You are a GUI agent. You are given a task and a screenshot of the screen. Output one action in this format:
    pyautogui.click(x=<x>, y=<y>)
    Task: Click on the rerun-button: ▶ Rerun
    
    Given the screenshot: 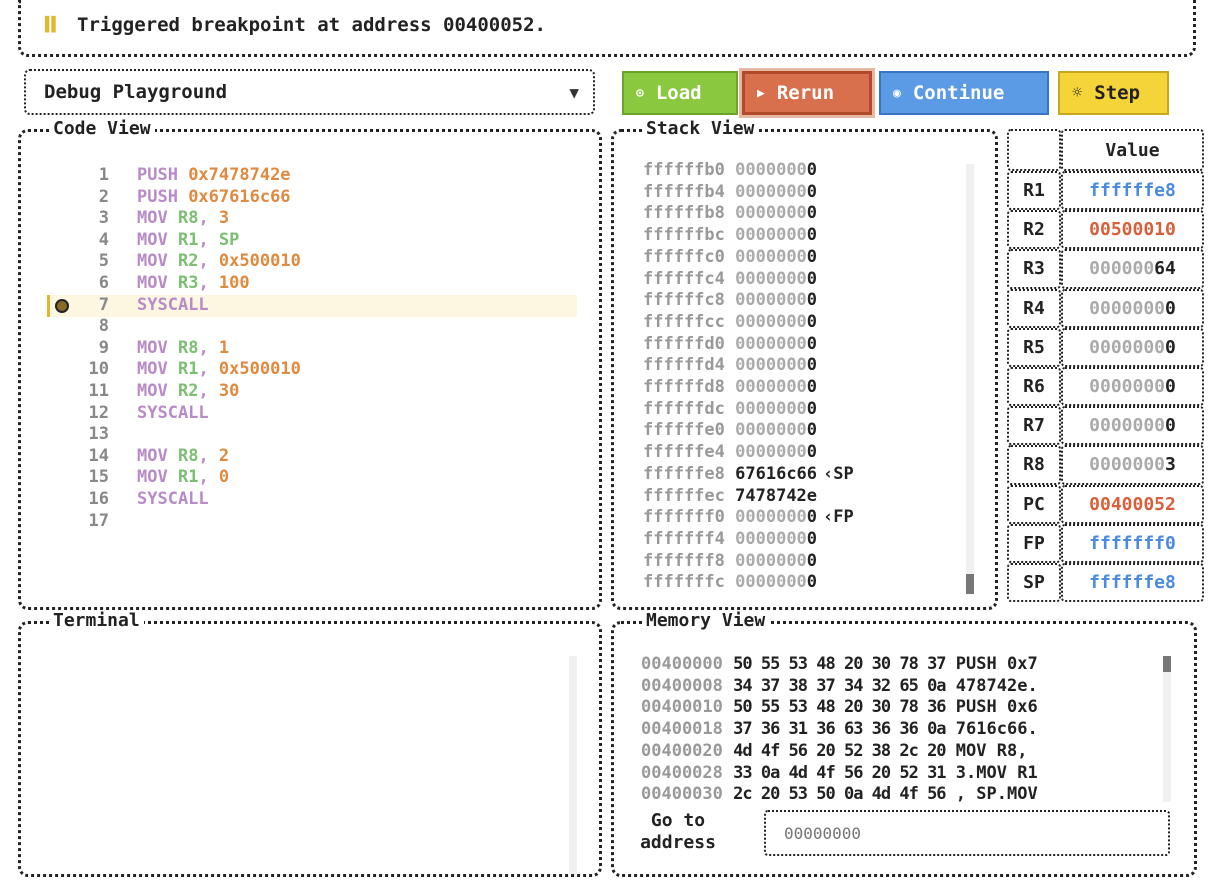 What is the action you would take?
    pyautogui.click(x=807, y=93)
    